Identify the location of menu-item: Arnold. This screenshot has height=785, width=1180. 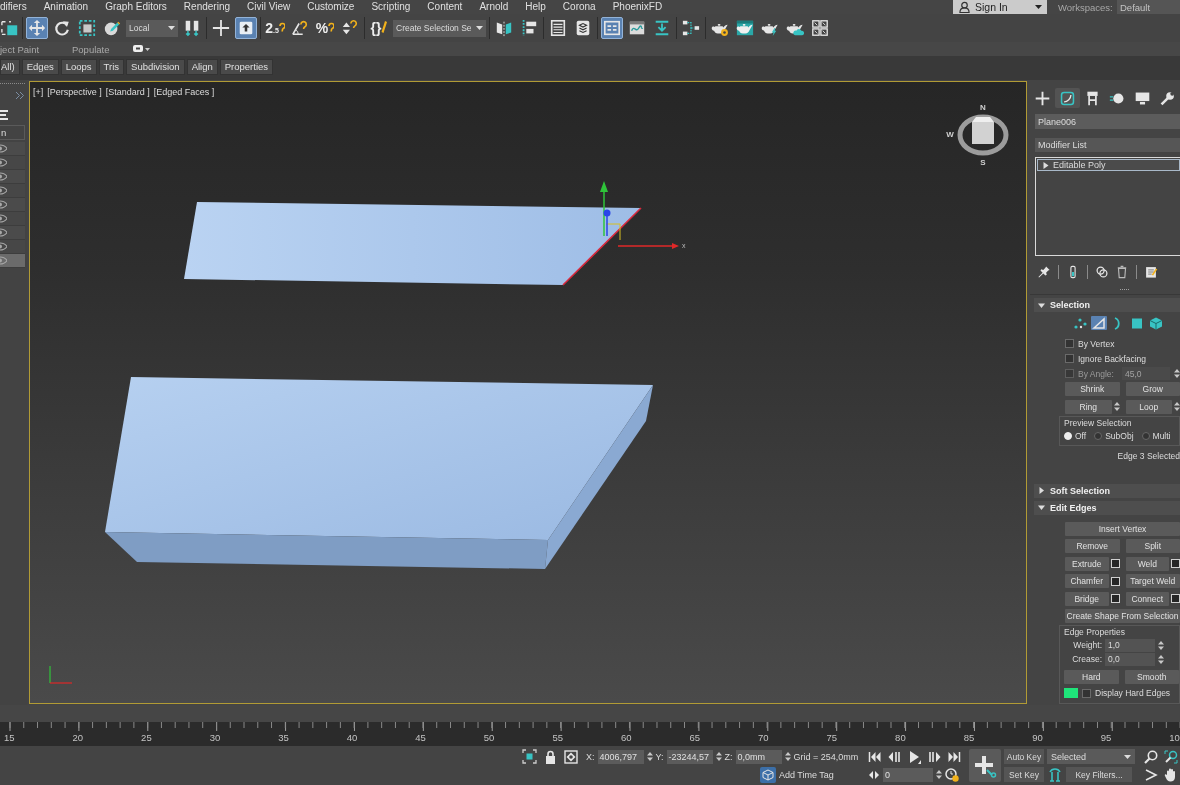
(494, 7).